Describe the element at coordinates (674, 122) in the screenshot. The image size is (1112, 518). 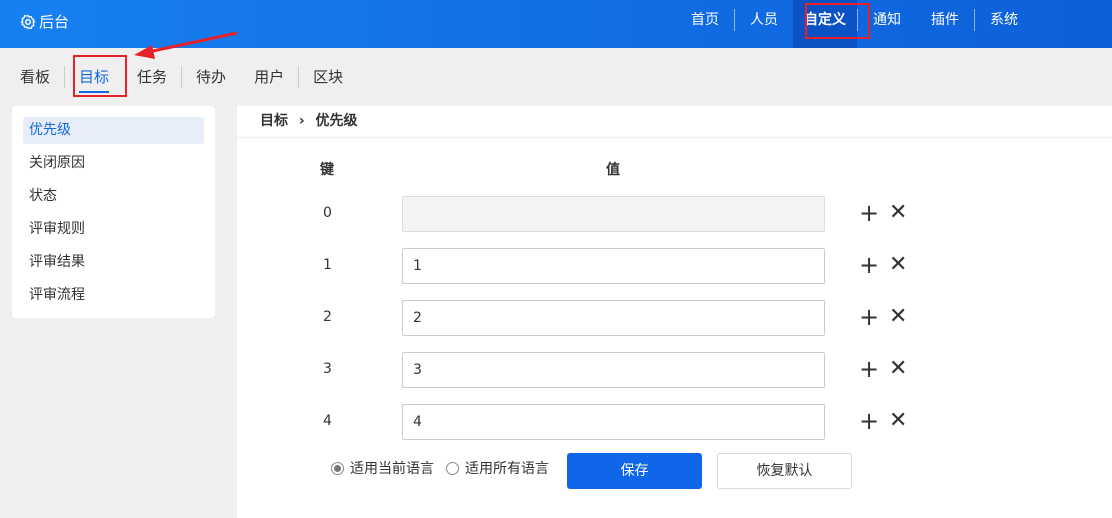
I see `breadcrumb: 目标 › 优先级` at that location.